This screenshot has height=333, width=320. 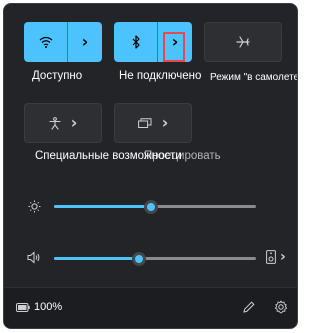 What do you see at coordinates (48, 307) in the screenshot?
I see `battery-percentage: 100%` at bounding box center [48, 307].